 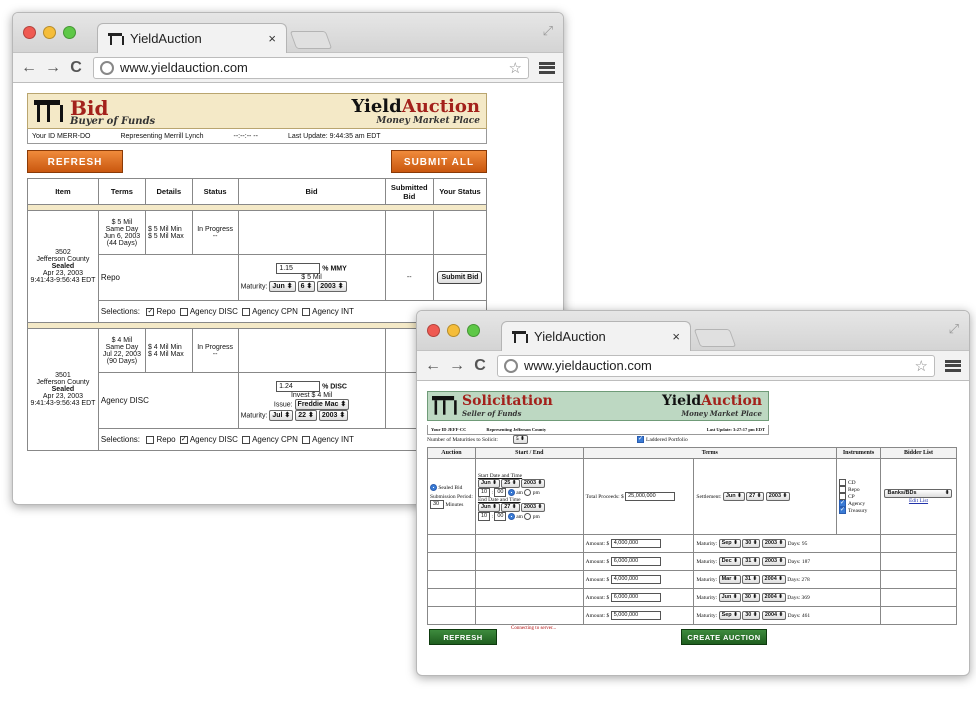 I want to click on end-year-select: 2003 ⬍, so click(x=533, y=507).